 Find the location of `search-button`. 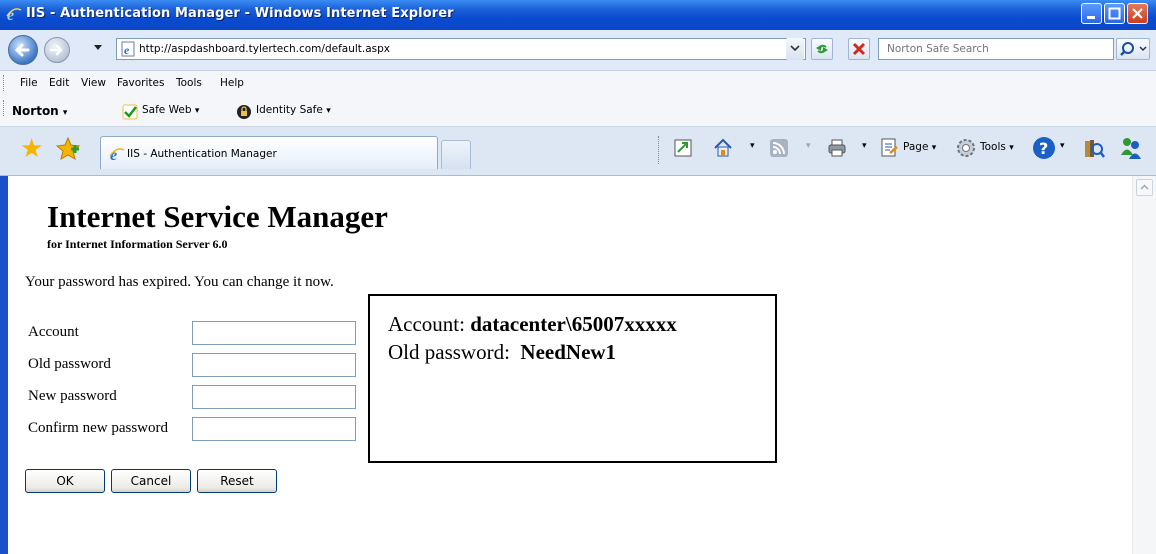

search-button is located at coordinates (1133, 49).